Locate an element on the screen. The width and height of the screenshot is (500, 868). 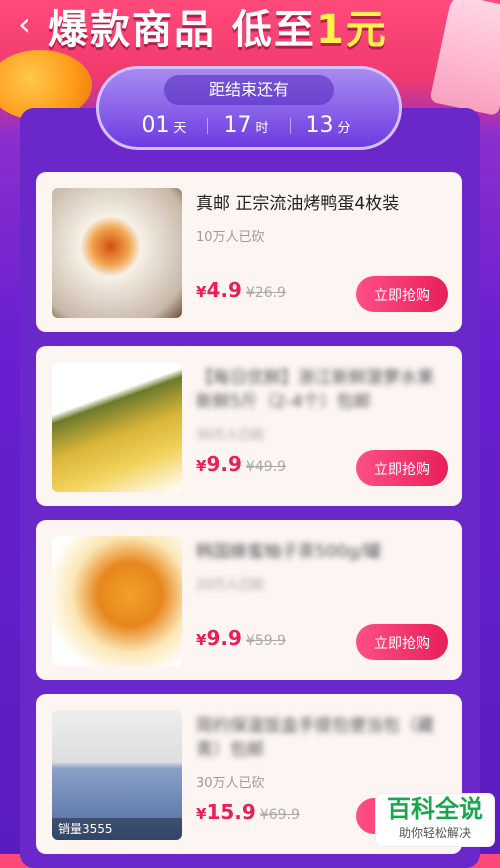
original-price: ¥26.9 is located at coordinates (265, 293).